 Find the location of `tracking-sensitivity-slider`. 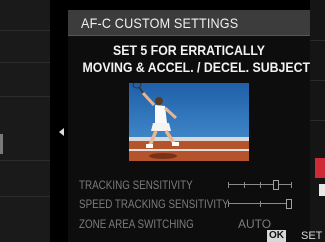

tracking-sensitivity-slider is located at coordinates (260, 185).